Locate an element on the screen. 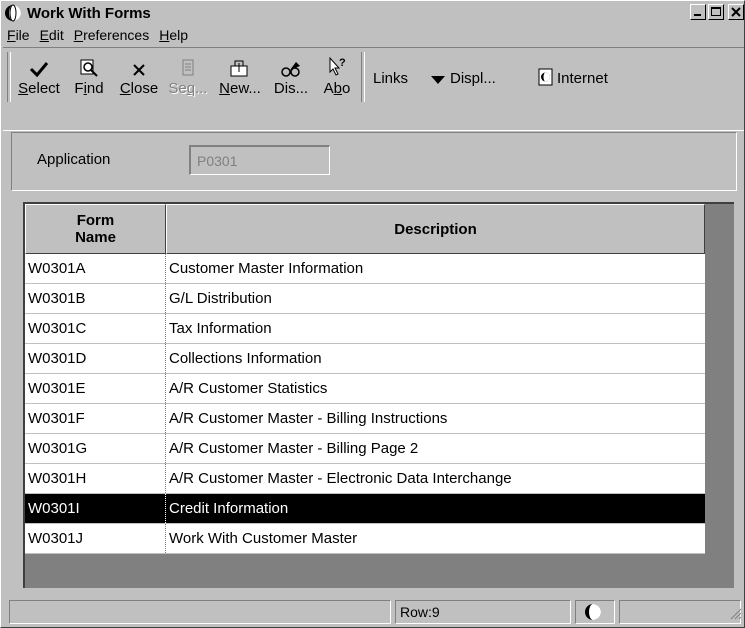 This screenshot has height=628, width=745. menu-bar: File Edit Preferences Help is located at coordinates (98, 35).